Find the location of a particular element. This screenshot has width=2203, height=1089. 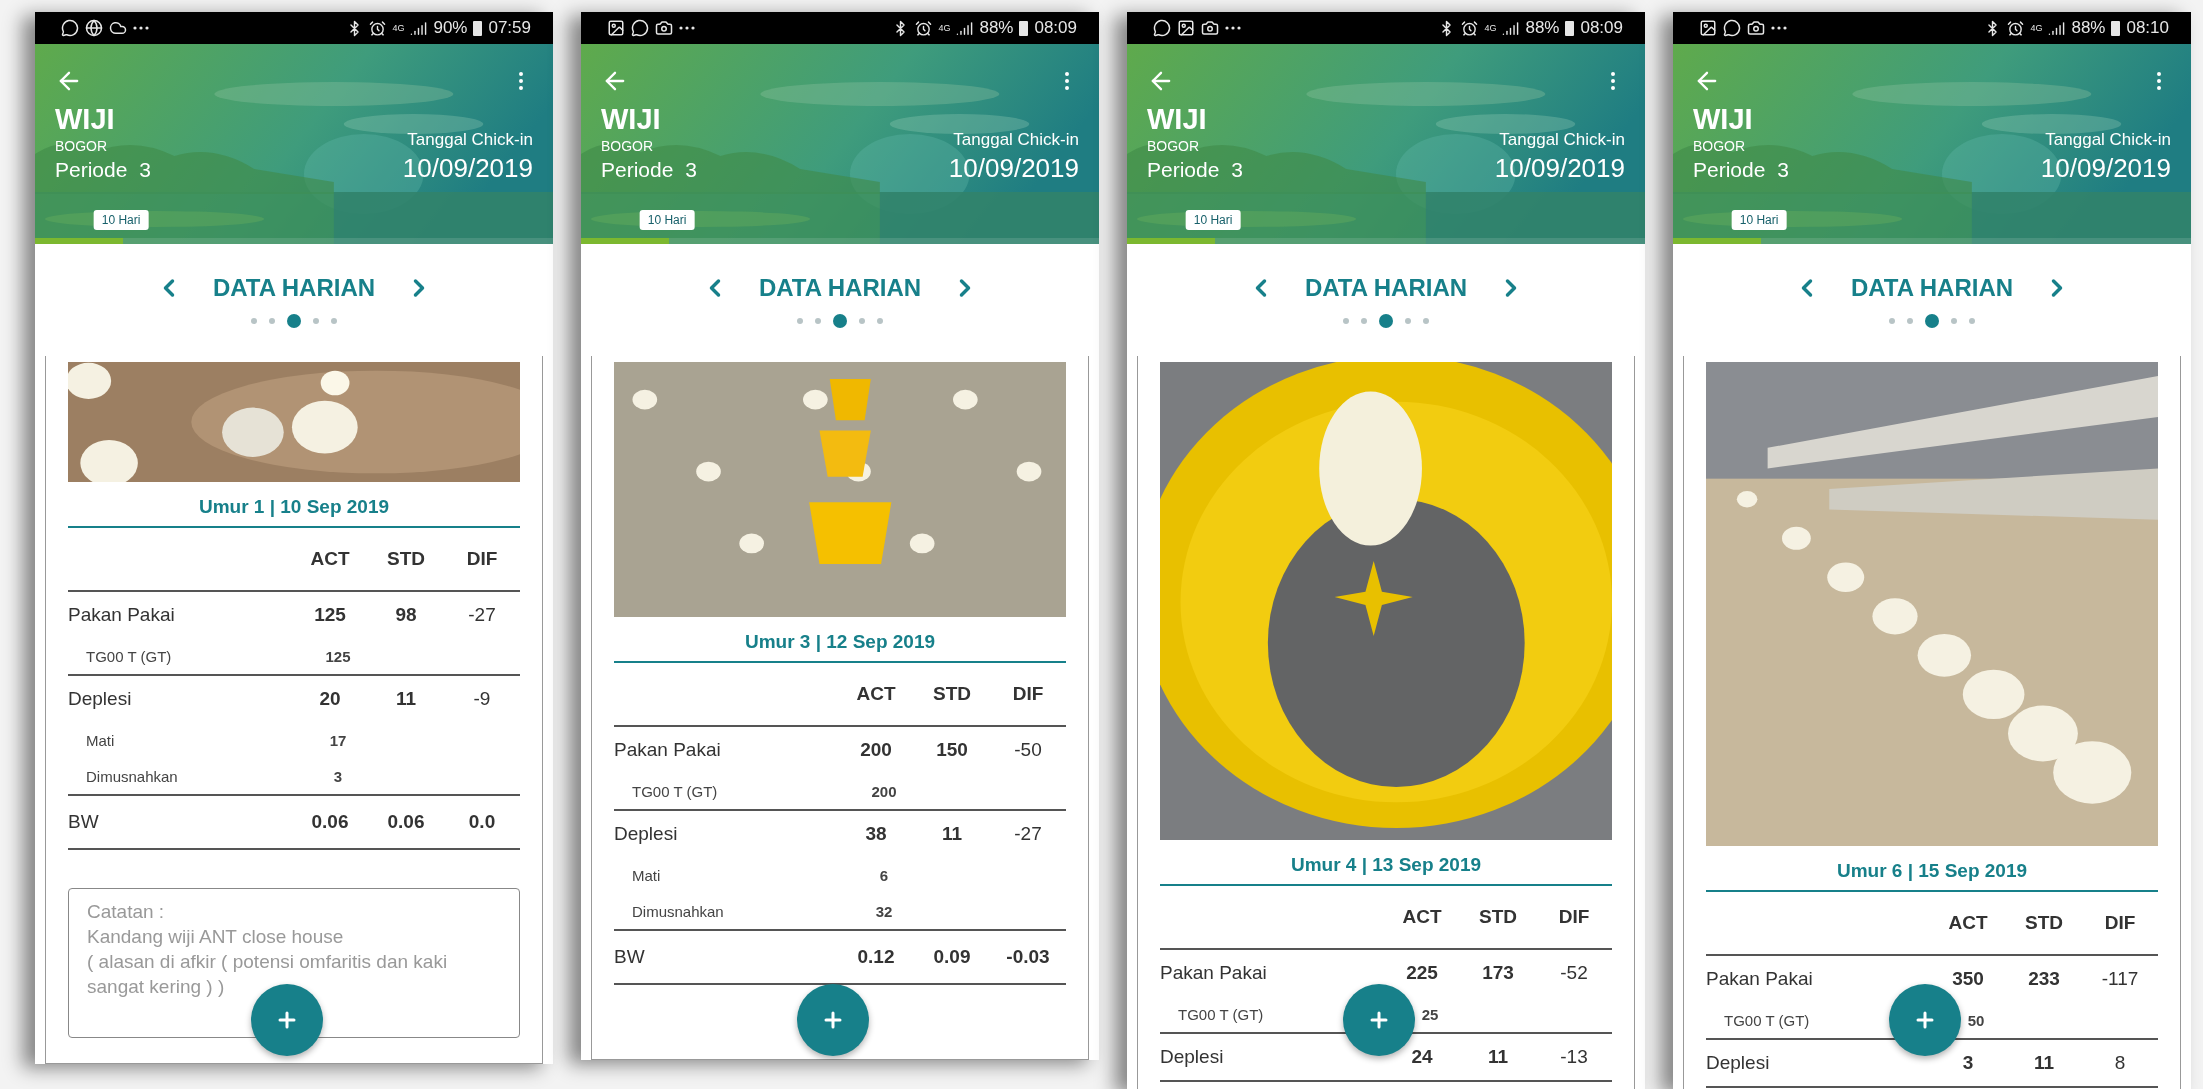

table-cell: 24 is located at coordinates (1422, 1057).